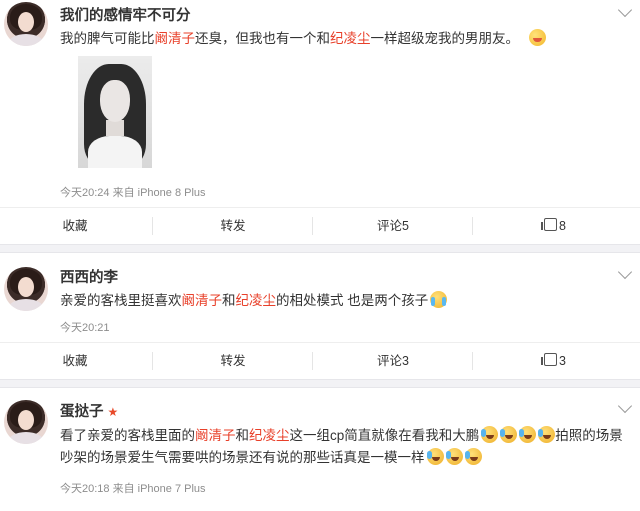 Image resolution: width=640 pixels, height=511 pixels. I want to click on vip-badge-icon: ★, so click(113, 412).